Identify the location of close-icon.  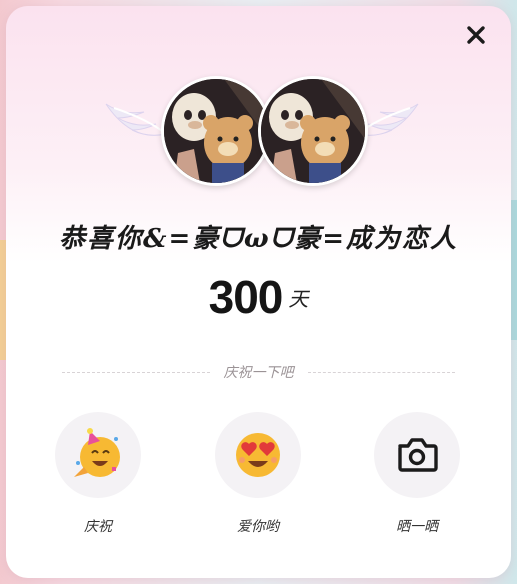
(476, 35).